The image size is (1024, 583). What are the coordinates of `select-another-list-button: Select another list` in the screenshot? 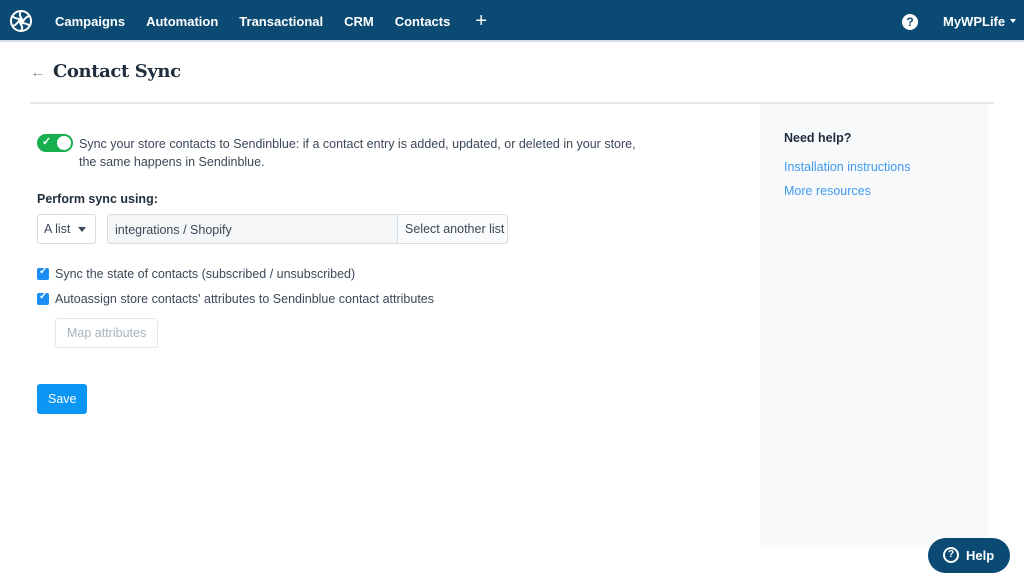 It's located at (452, 229).